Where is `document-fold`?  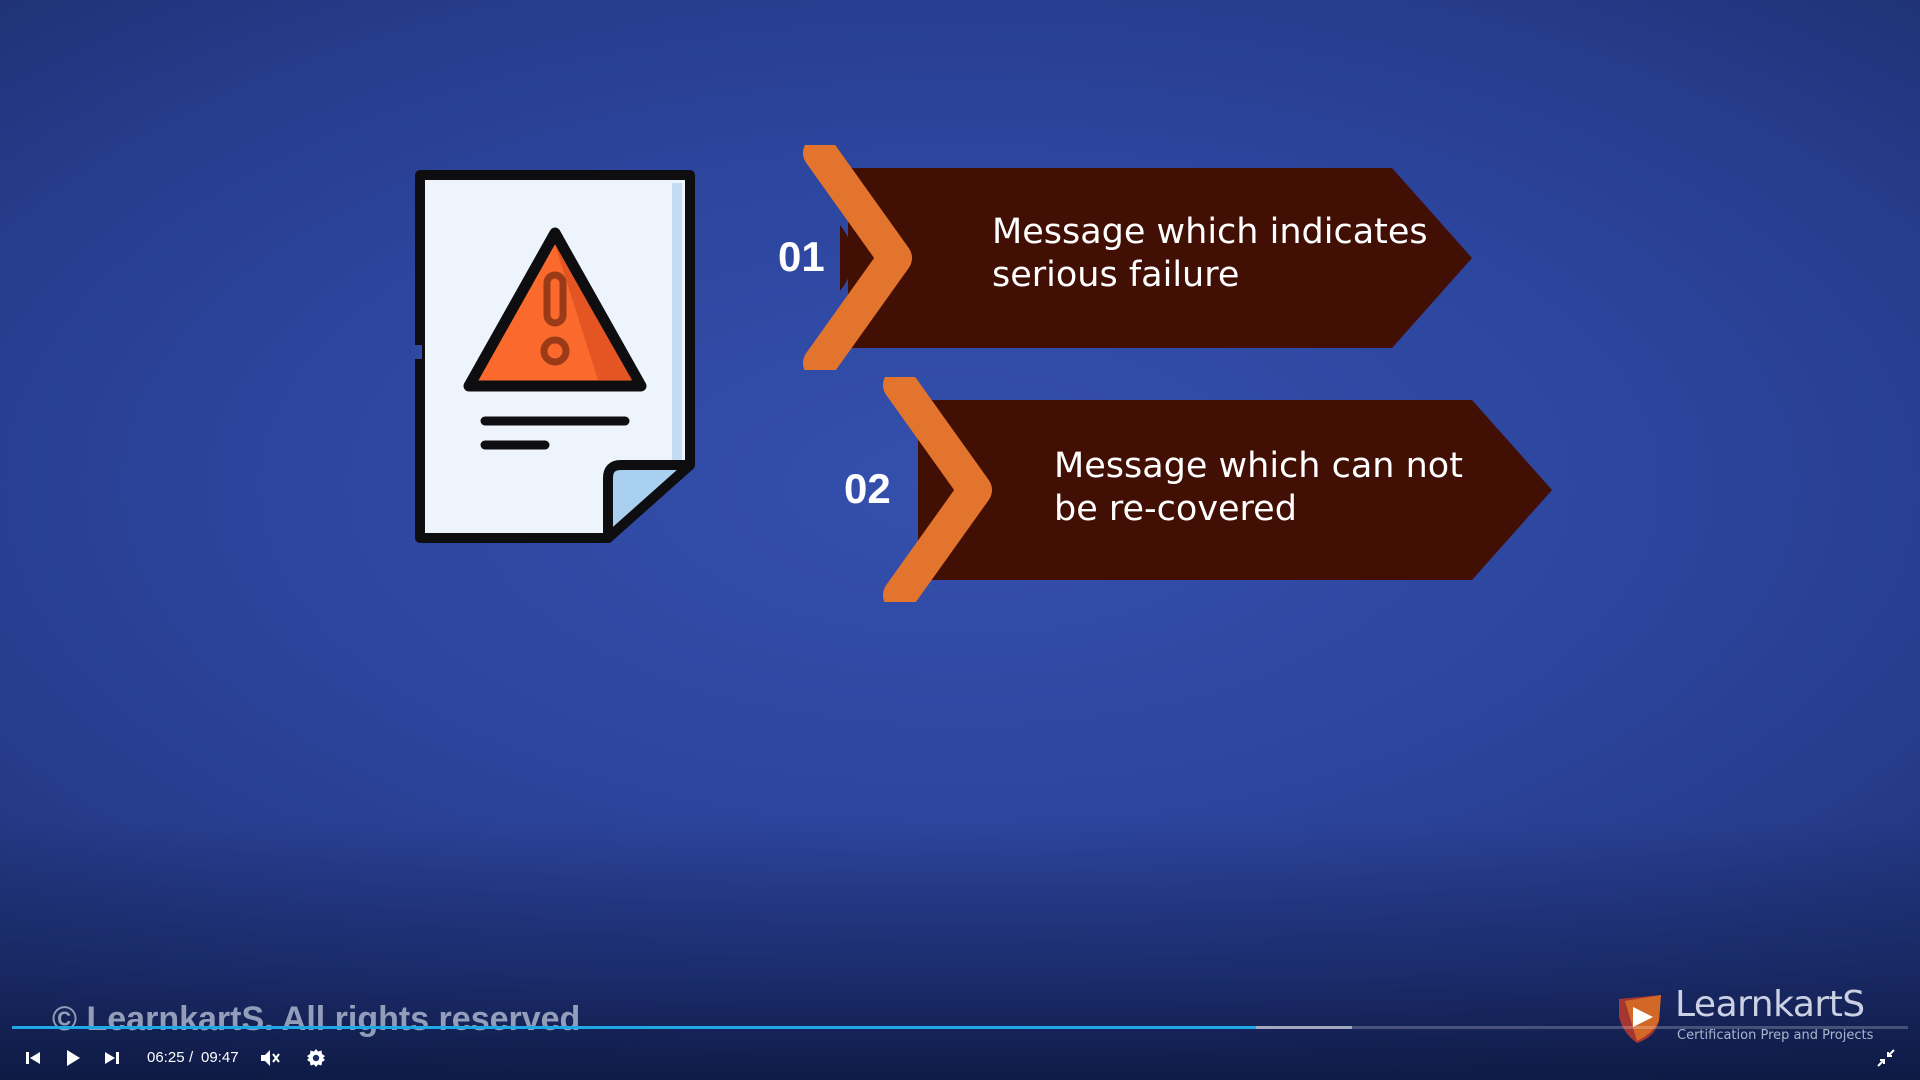 document-fold is located at coordinates (649, 501).